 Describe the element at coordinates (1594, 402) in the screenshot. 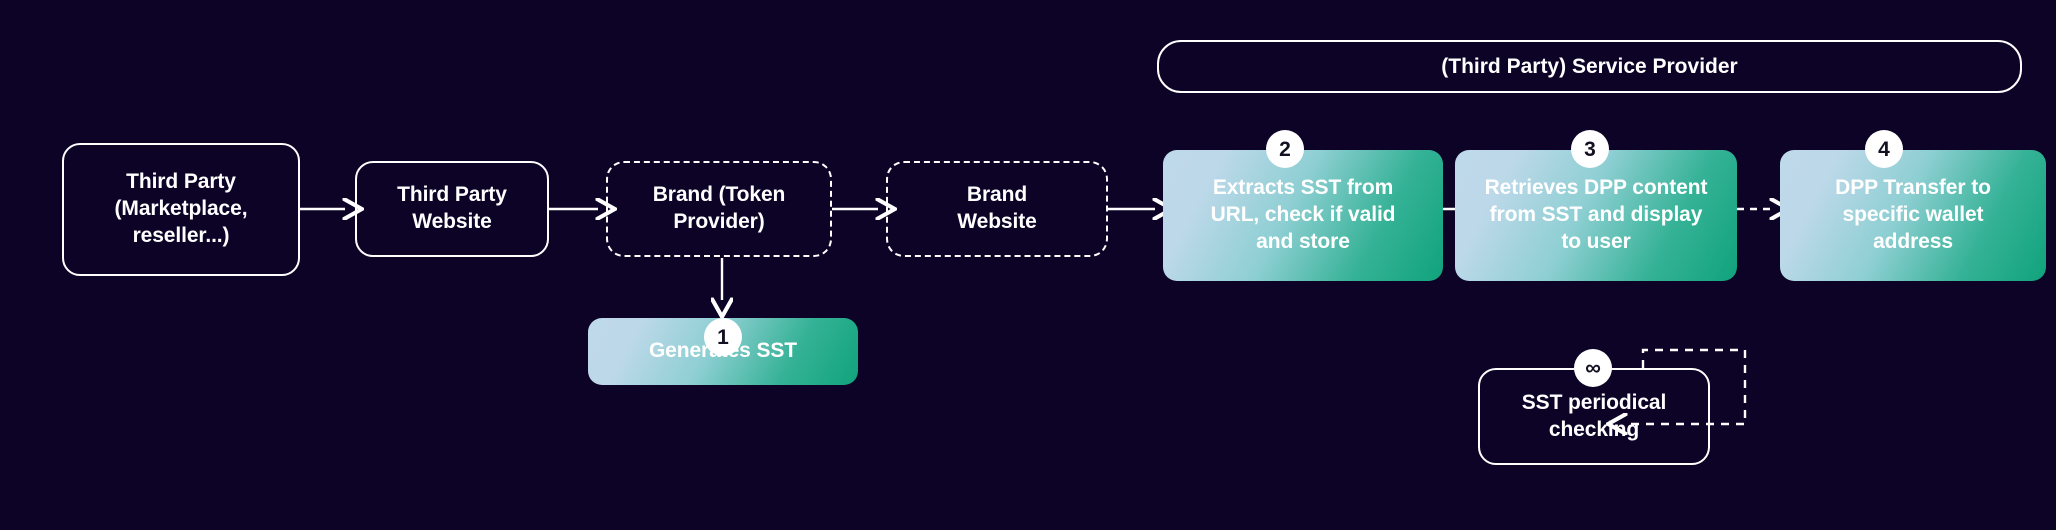

I see `node-sst-periodical-line1: SST periodical` at that location.